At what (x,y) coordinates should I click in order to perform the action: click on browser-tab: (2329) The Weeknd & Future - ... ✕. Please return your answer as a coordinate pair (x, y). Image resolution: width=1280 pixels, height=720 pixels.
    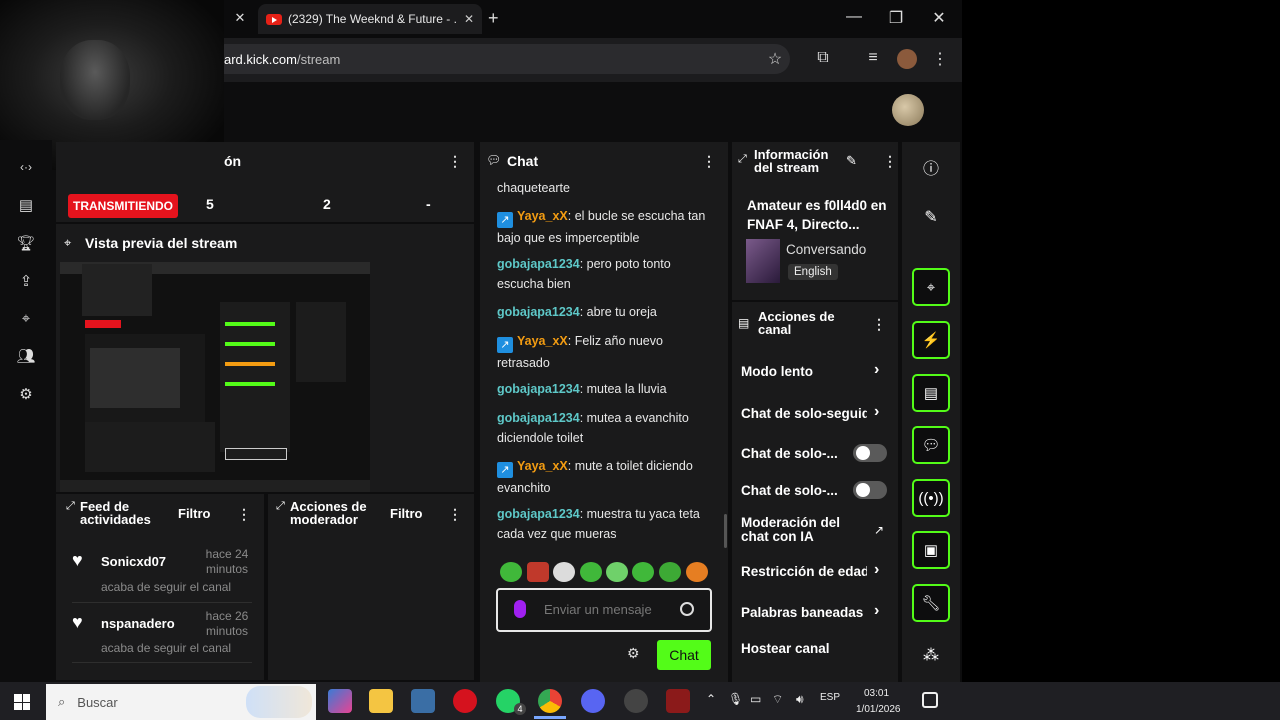
    Looking at the image, I should click on (370, 19).